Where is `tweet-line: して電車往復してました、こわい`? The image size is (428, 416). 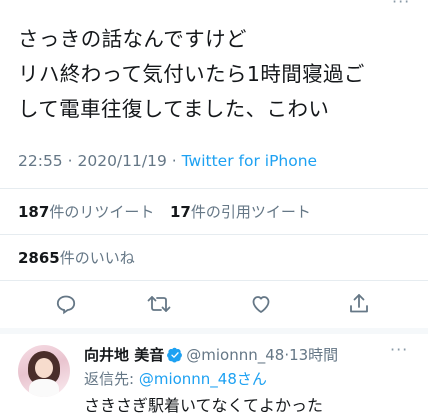
tweet-line: して電車往復してました、こわい is located at coordinates (174, 109).